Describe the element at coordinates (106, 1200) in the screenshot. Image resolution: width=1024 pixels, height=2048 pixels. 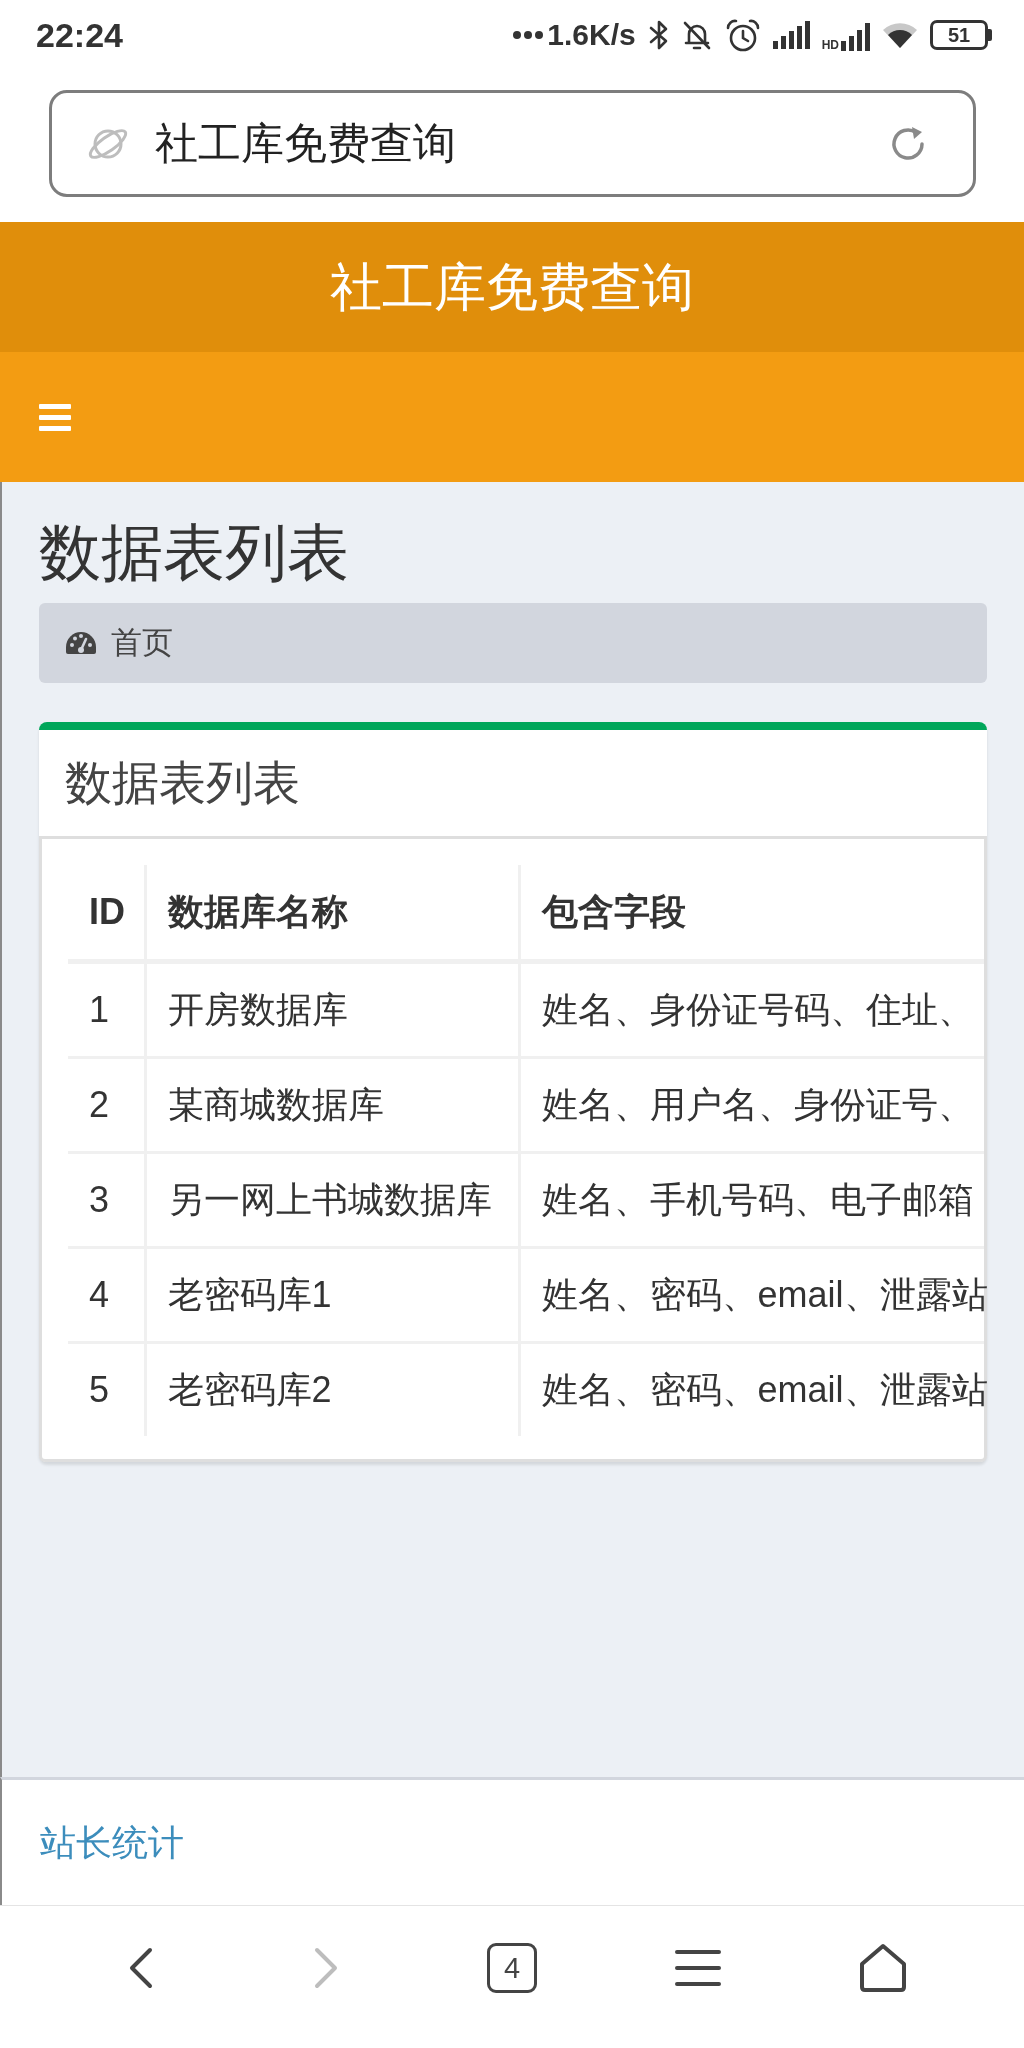
I see `table-cell: 3` at that location.